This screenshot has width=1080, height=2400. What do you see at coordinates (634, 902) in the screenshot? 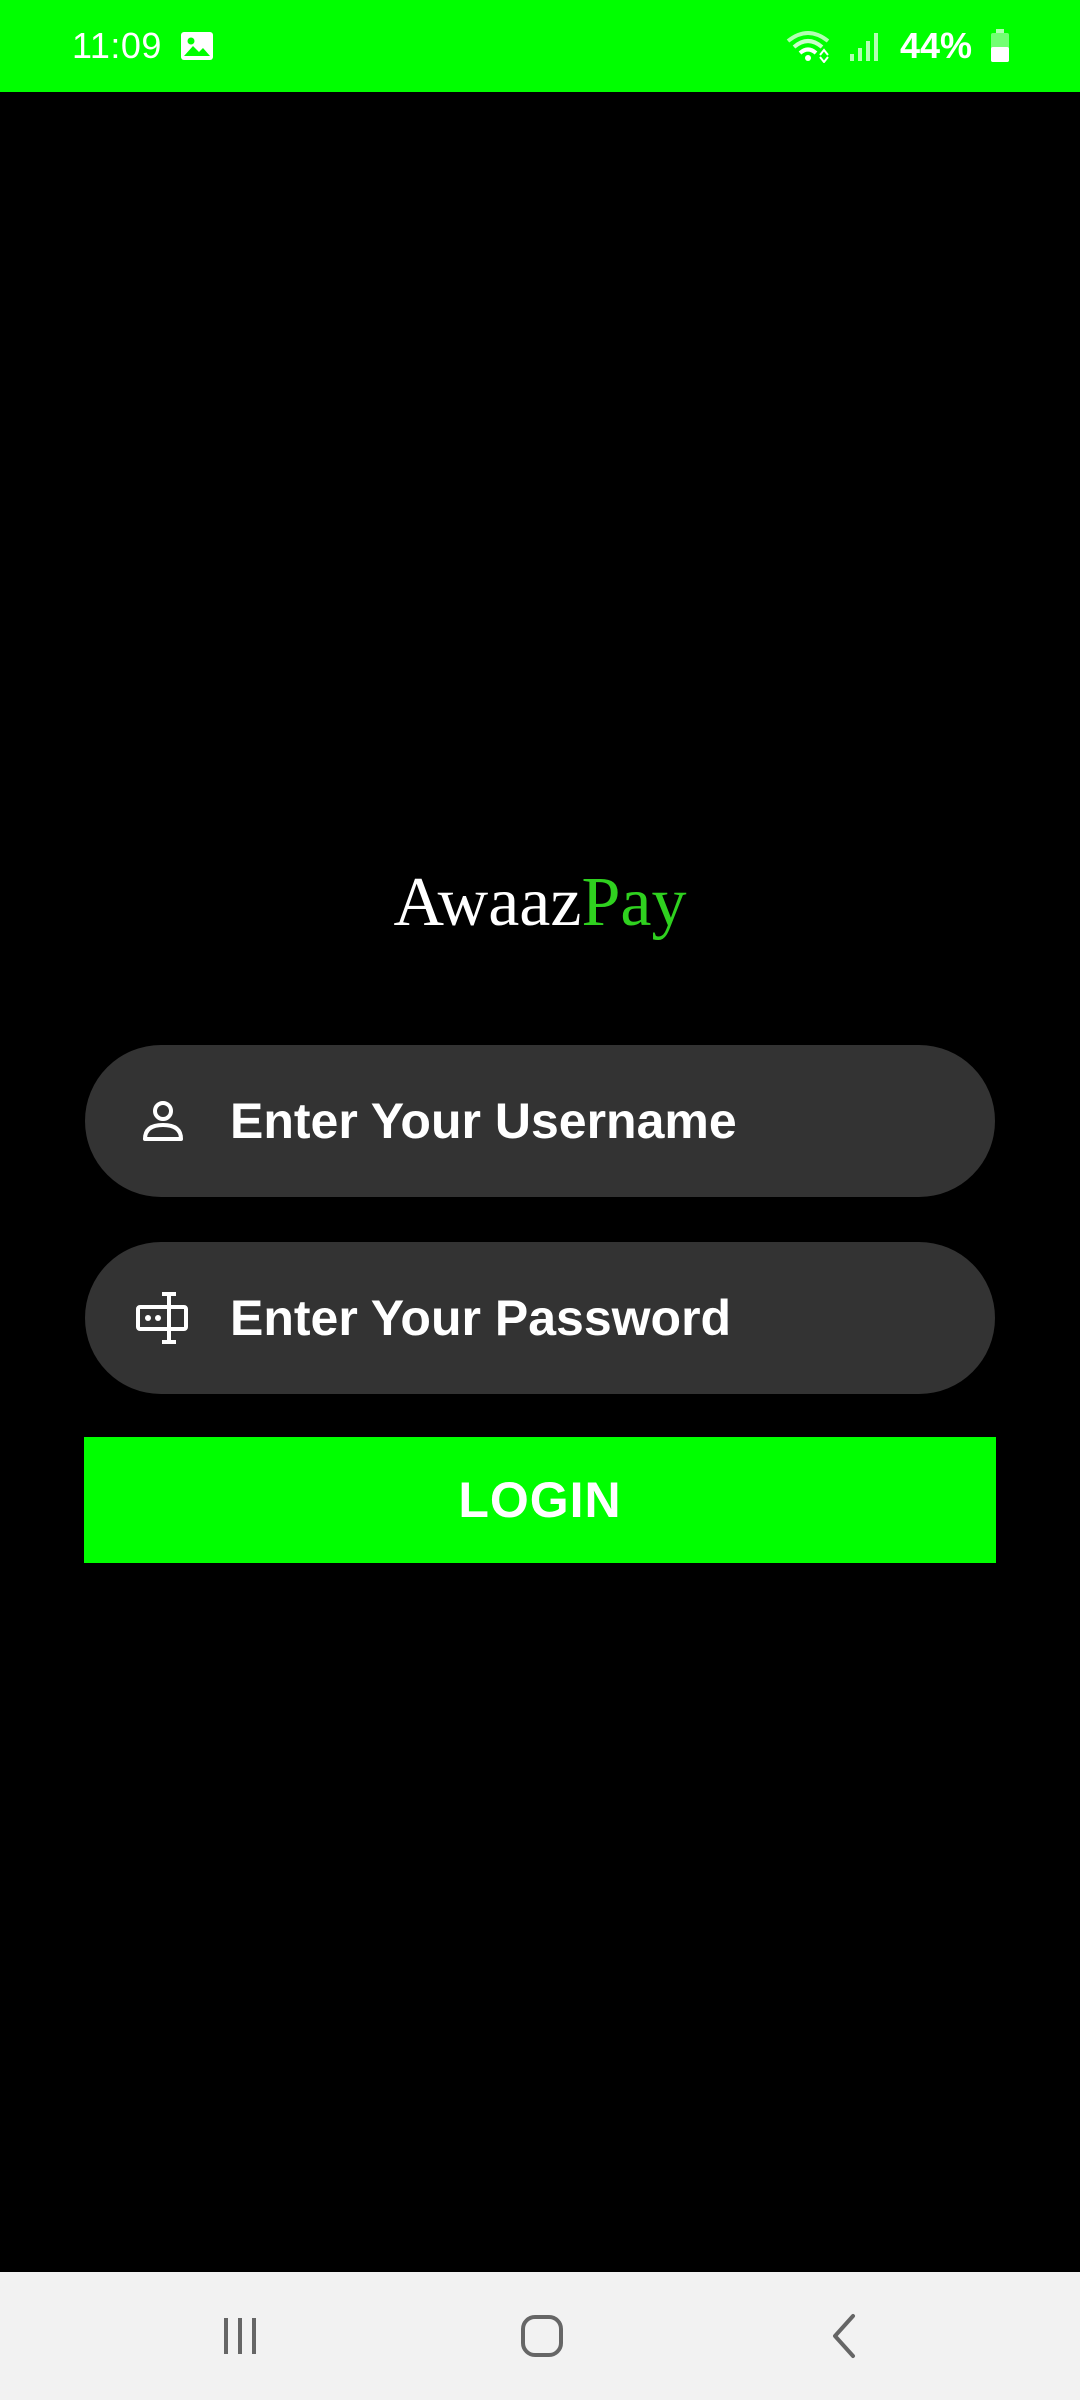
I see `brand-name-part2: Pay` at bounding box center [634, 902].